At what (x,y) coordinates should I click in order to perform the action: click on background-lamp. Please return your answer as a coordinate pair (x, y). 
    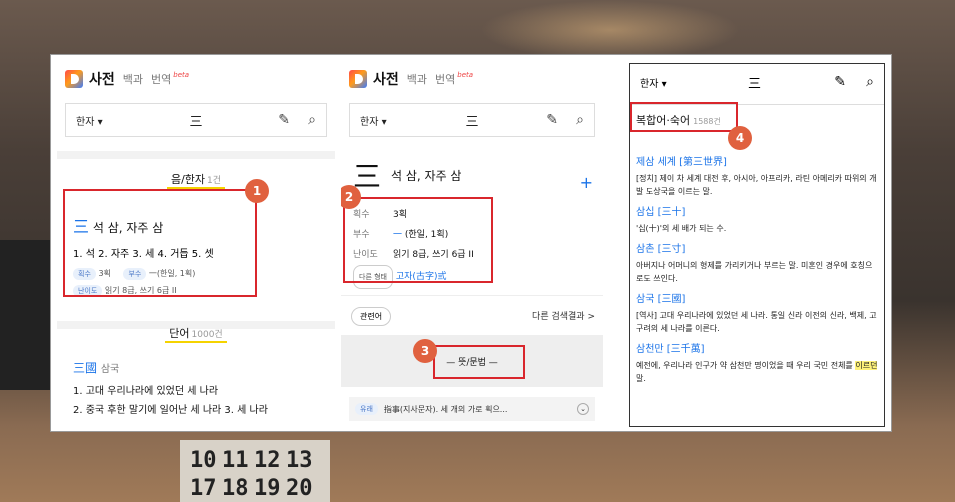
    Looking at the image, I should click on (610, 30).